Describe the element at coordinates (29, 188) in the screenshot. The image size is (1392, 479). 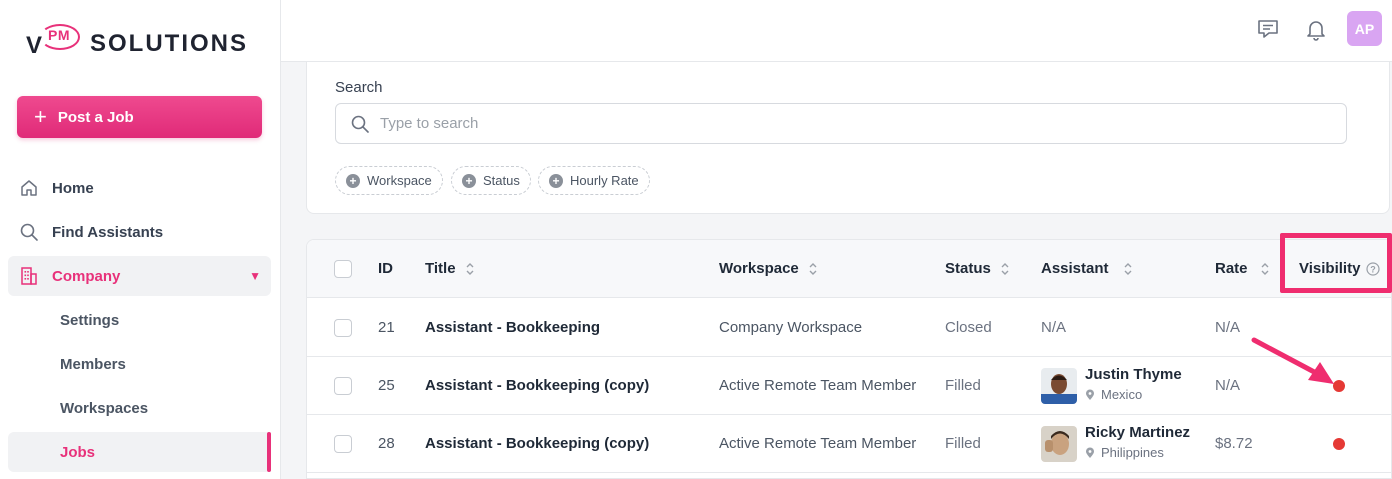
I see `home-icon` at that location.